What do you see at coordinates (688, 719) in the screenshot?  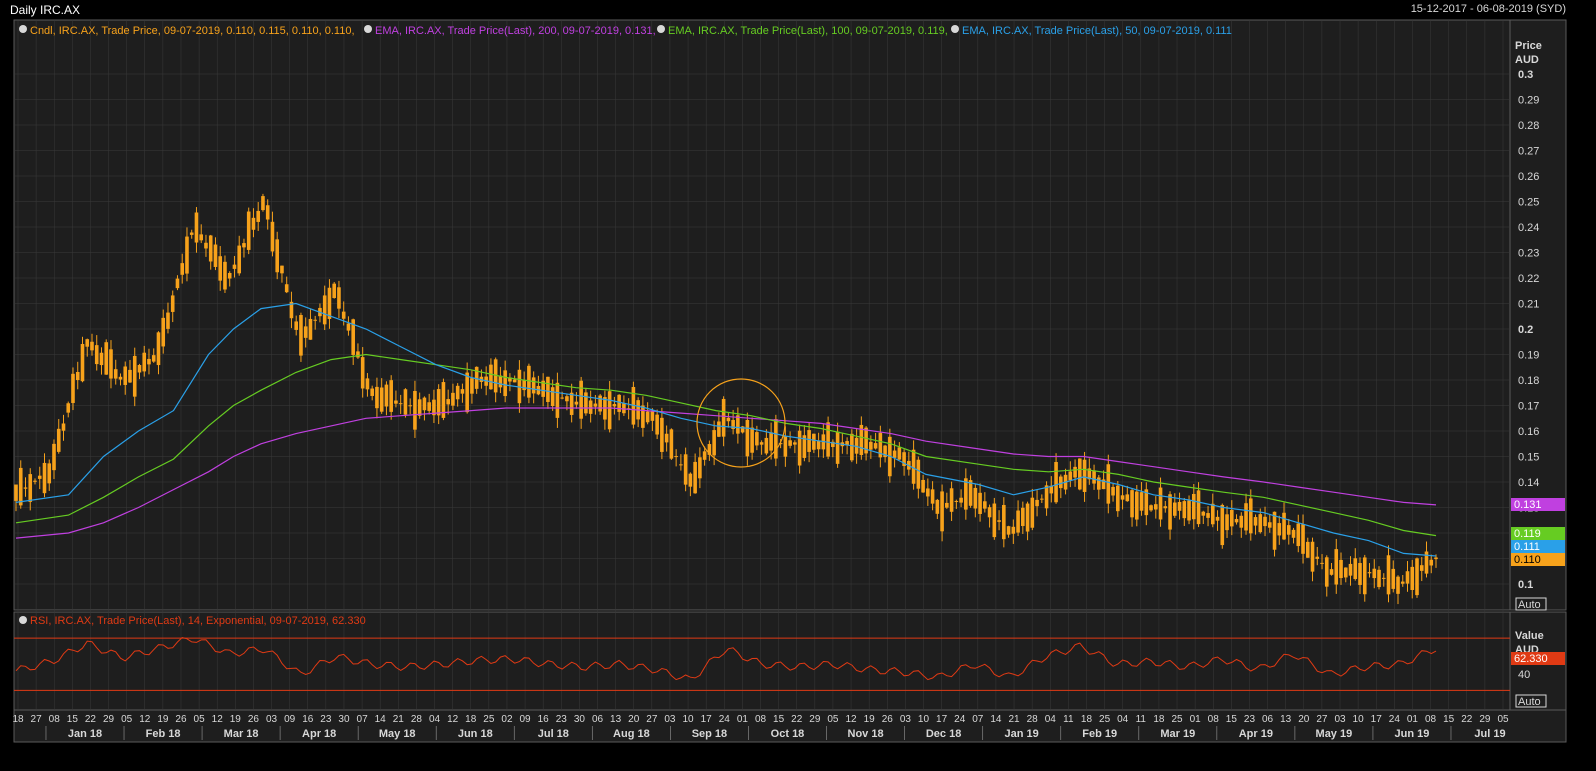 I see `day-tick-label: 10` at bounding box center [688, 719].